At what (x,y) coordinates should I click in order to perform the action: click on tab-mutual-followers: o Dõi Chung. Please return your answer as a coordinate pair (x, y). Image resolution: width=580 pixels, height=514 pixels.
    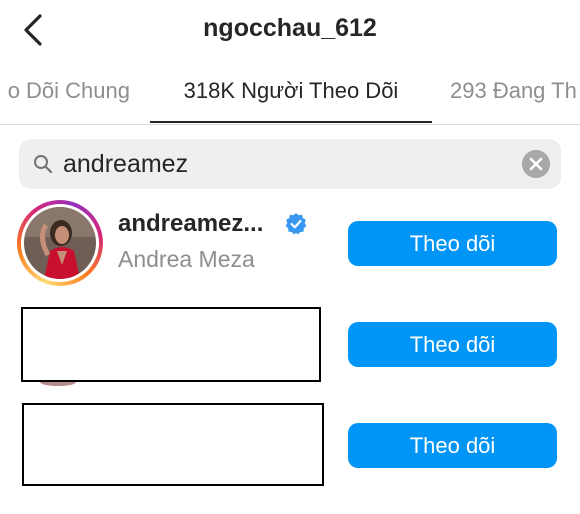
    Looking at the image, I should click on (69, 91).